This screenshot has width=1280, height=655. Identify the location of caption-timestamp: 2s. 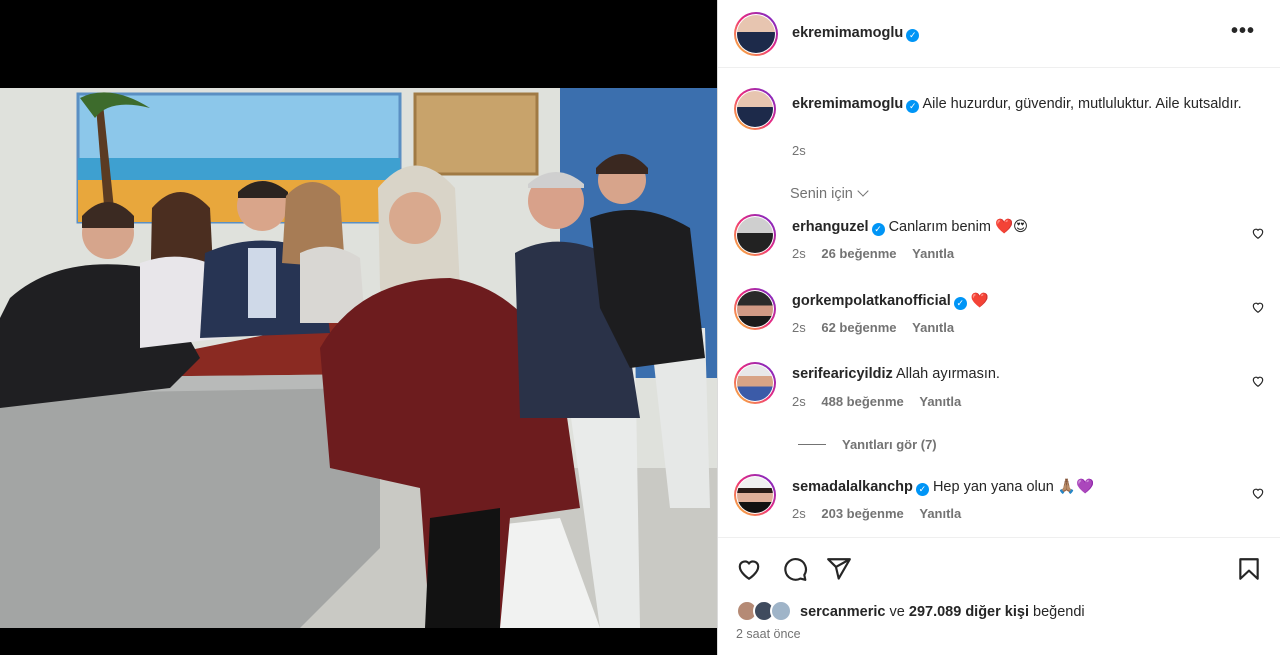
(799, 150).